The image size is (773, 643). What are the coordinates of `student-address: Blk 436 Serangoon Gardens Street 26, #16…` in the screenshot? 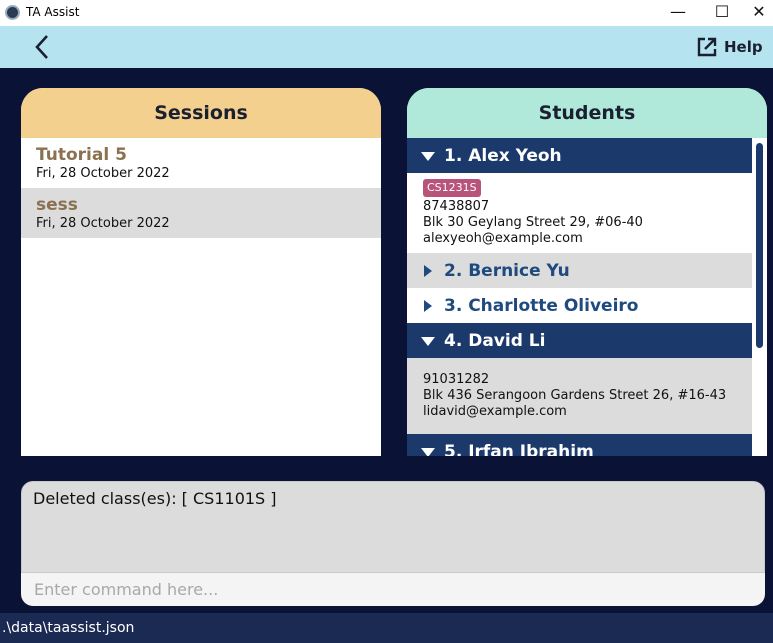 It's located at (575, 395).